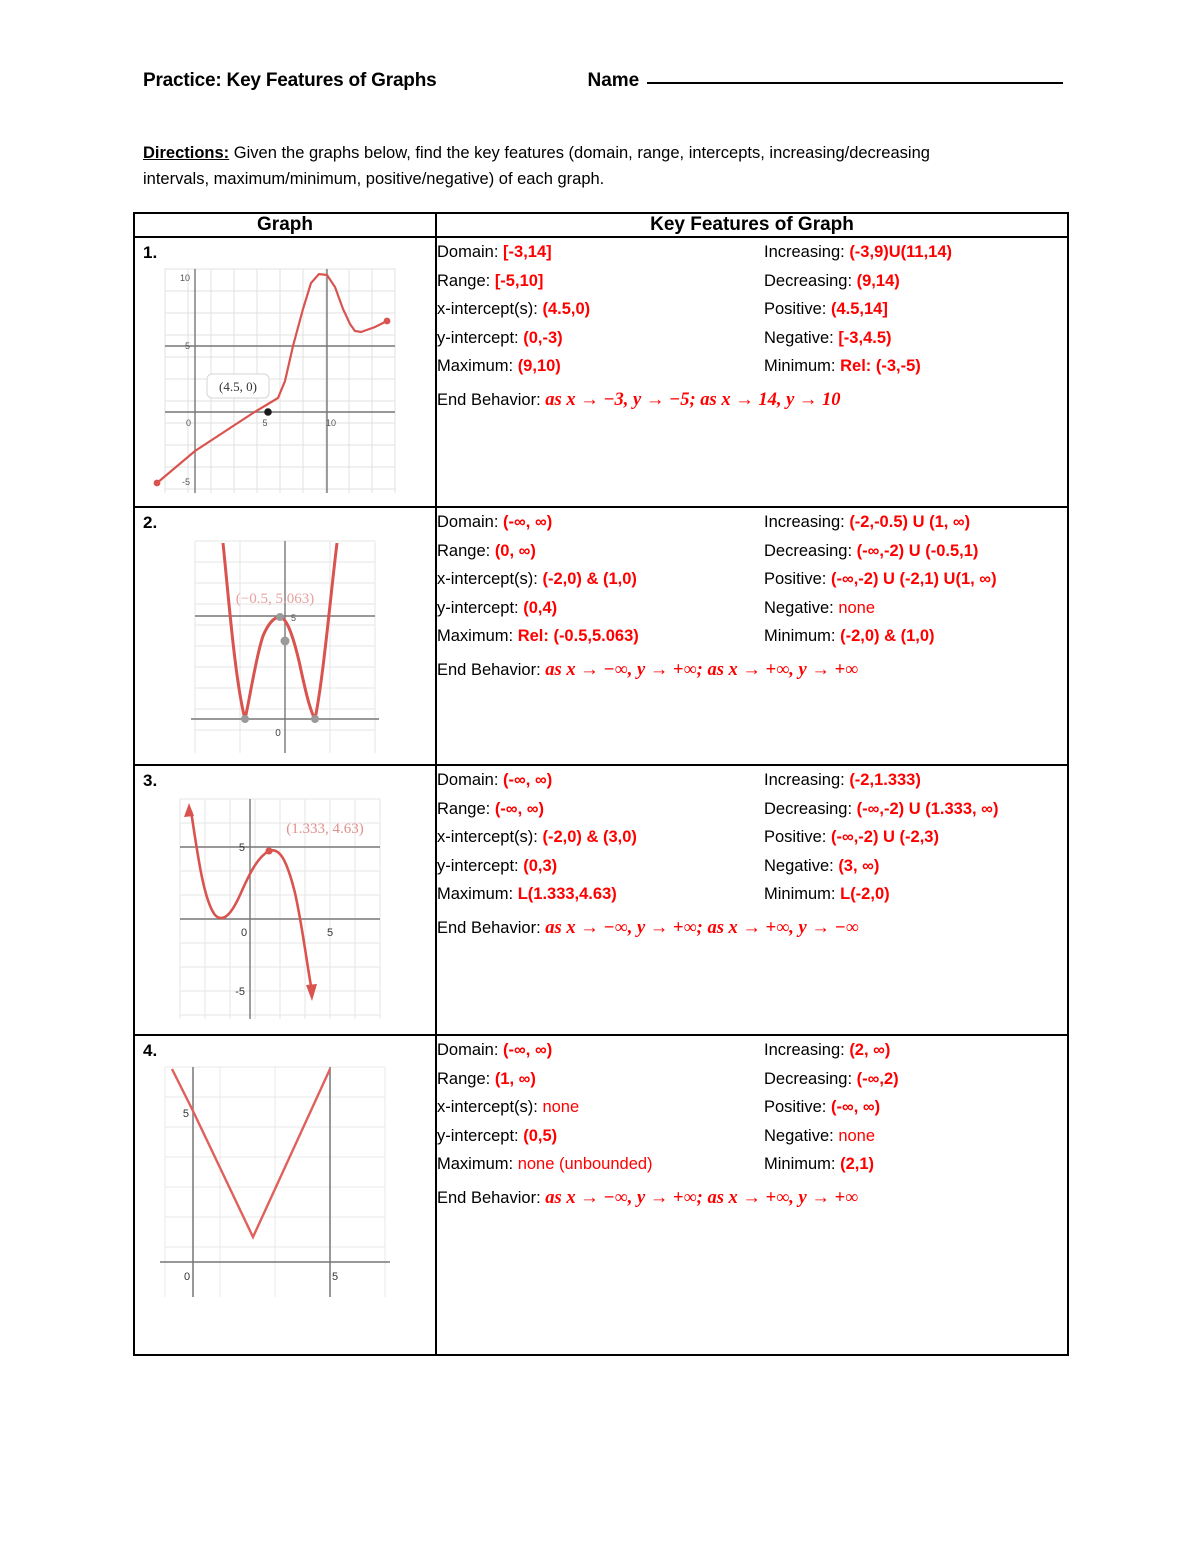 The width and height of the screenshot is (1200, 1553). Describe the element at coordinates (315, 719) in the screenshot. I see `graph-2-root-right` at that location.